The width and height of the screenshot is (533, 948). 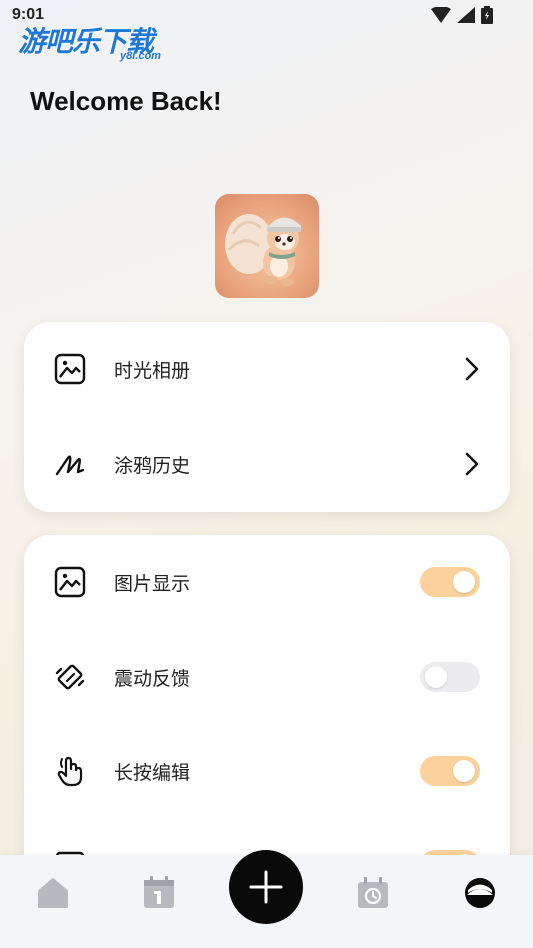 What do you see at coordinates (267, 582) in the screenshot?
I see `setting-image-display: 图片显示` at bounding box center [267, 582].